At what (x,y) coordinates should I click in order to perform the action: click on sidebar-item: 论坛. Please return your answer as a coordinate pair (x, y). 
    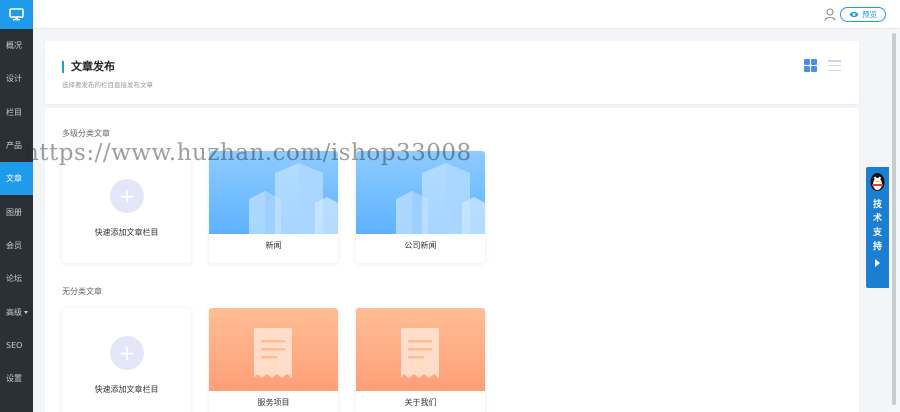
    Looking at the image, I should click on (16, 278).